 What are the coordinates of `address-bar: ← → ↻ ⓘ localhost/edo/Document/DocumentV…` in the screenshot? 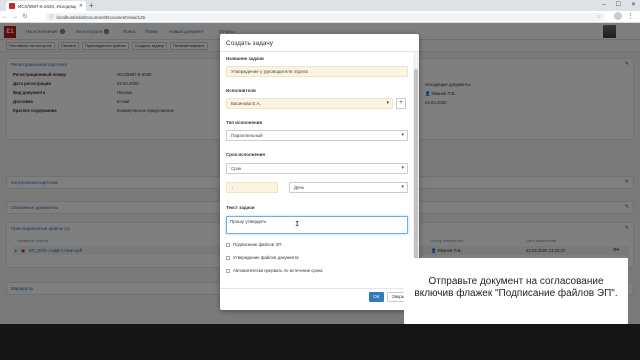 It's located at (320, 17).